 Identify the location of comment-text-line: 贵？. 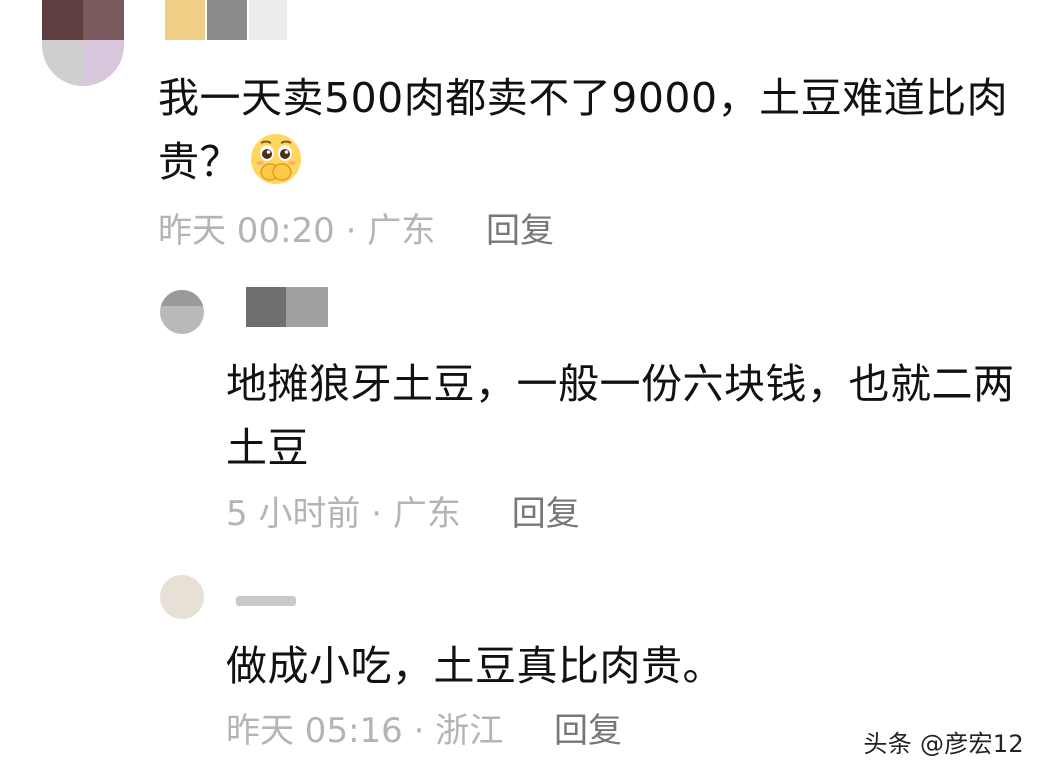
(598, 162).